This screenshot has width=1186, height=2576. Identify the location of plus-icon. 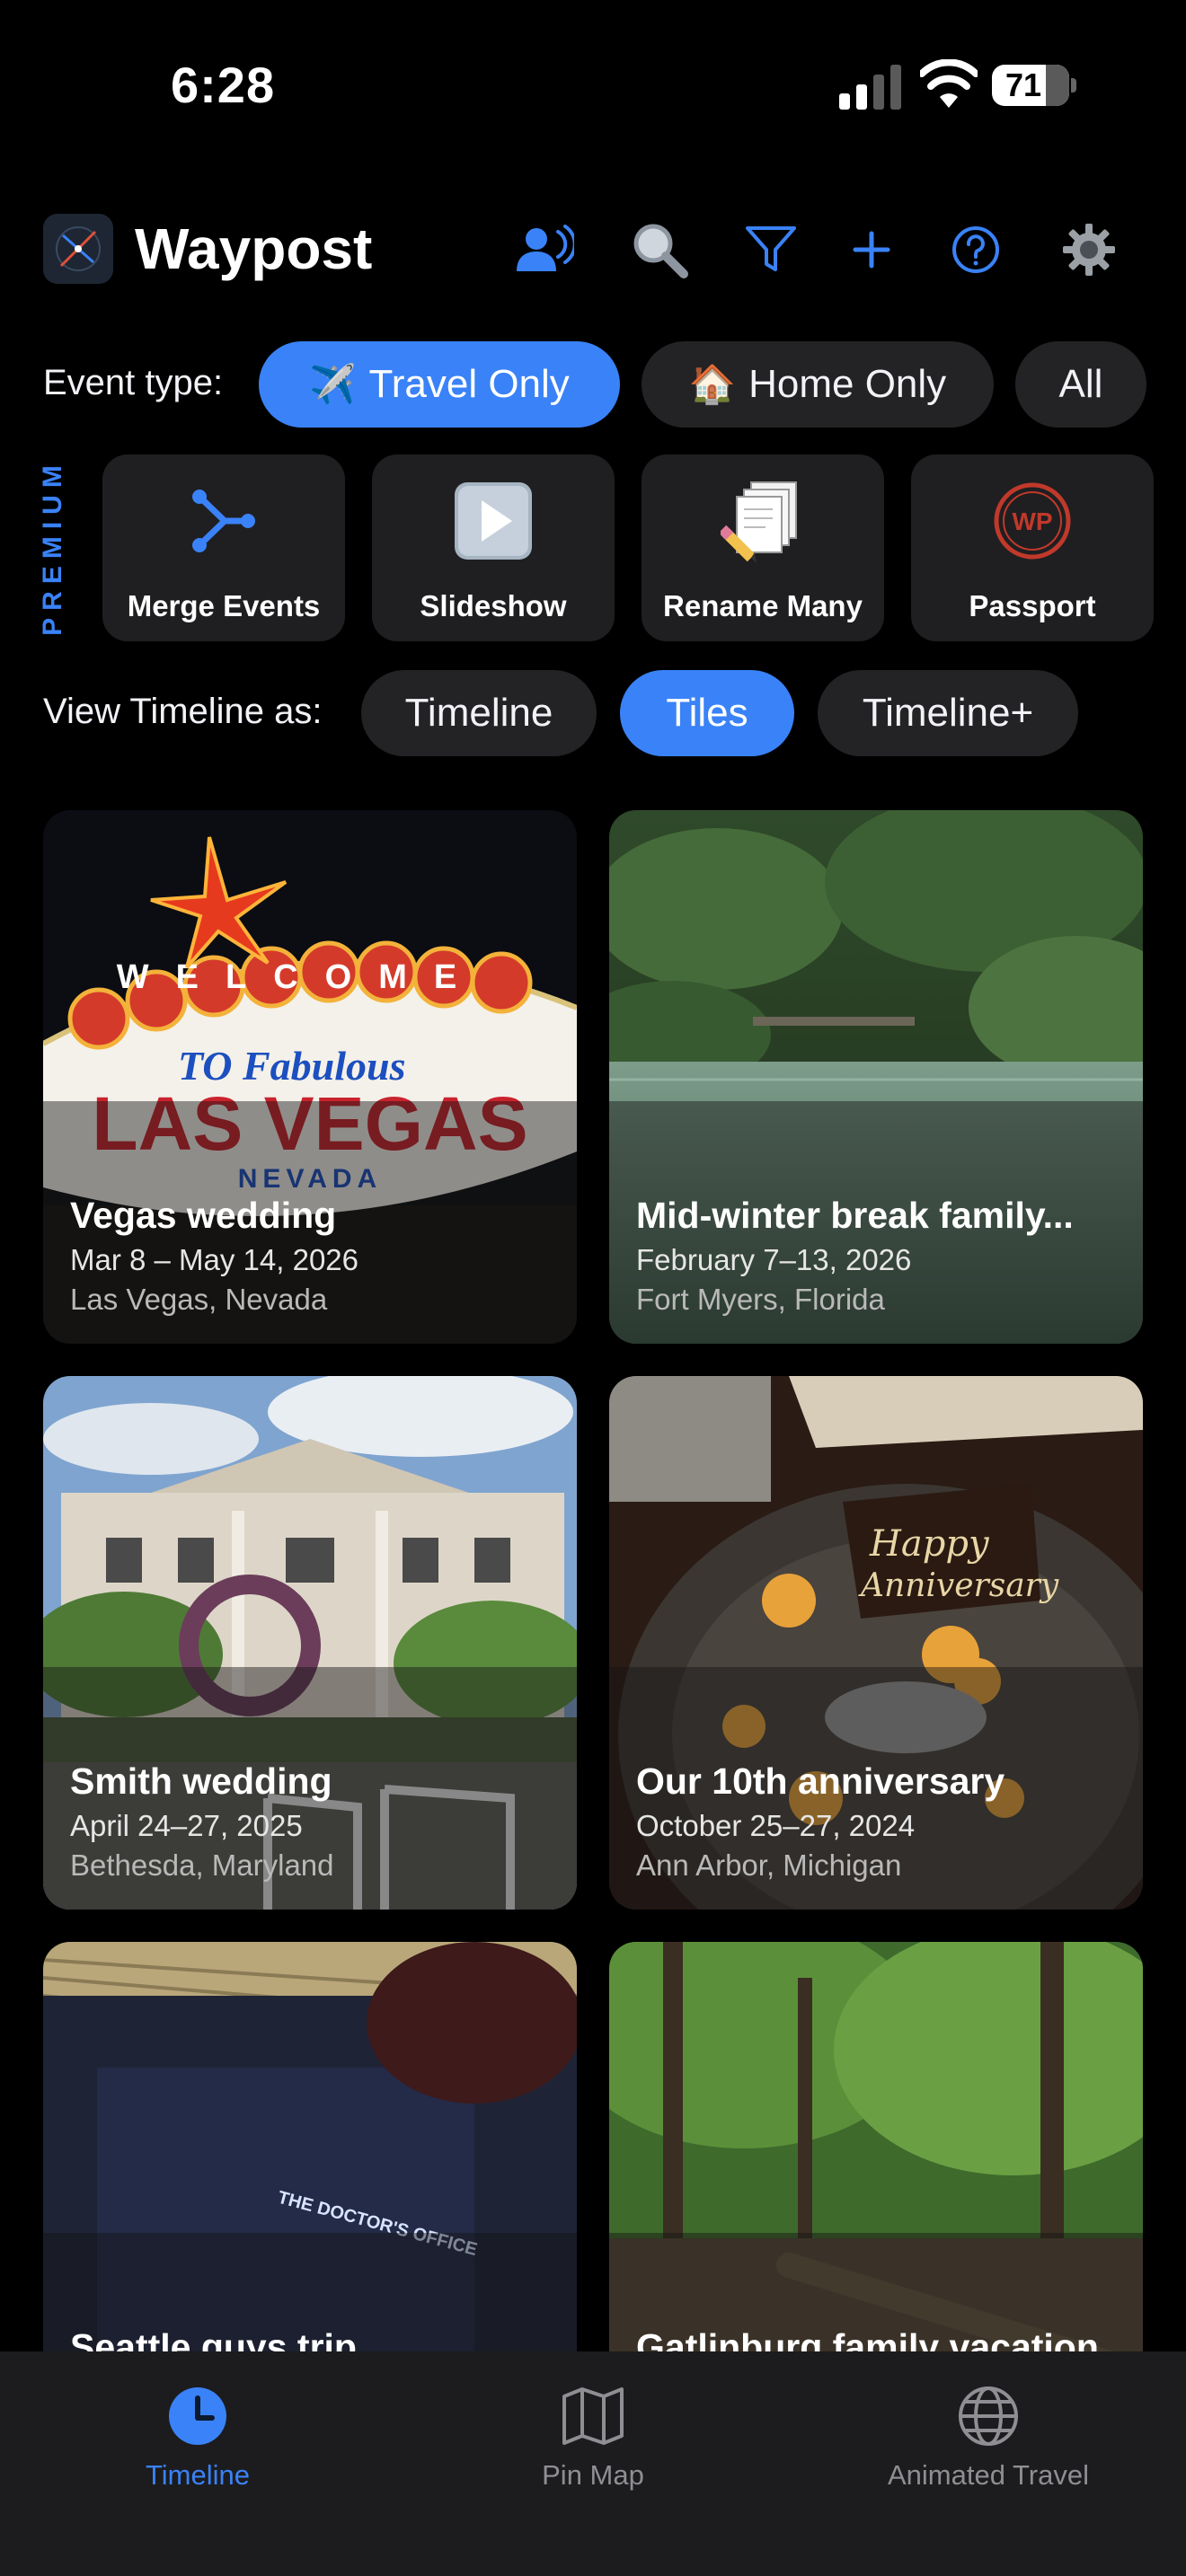
(871, 250).